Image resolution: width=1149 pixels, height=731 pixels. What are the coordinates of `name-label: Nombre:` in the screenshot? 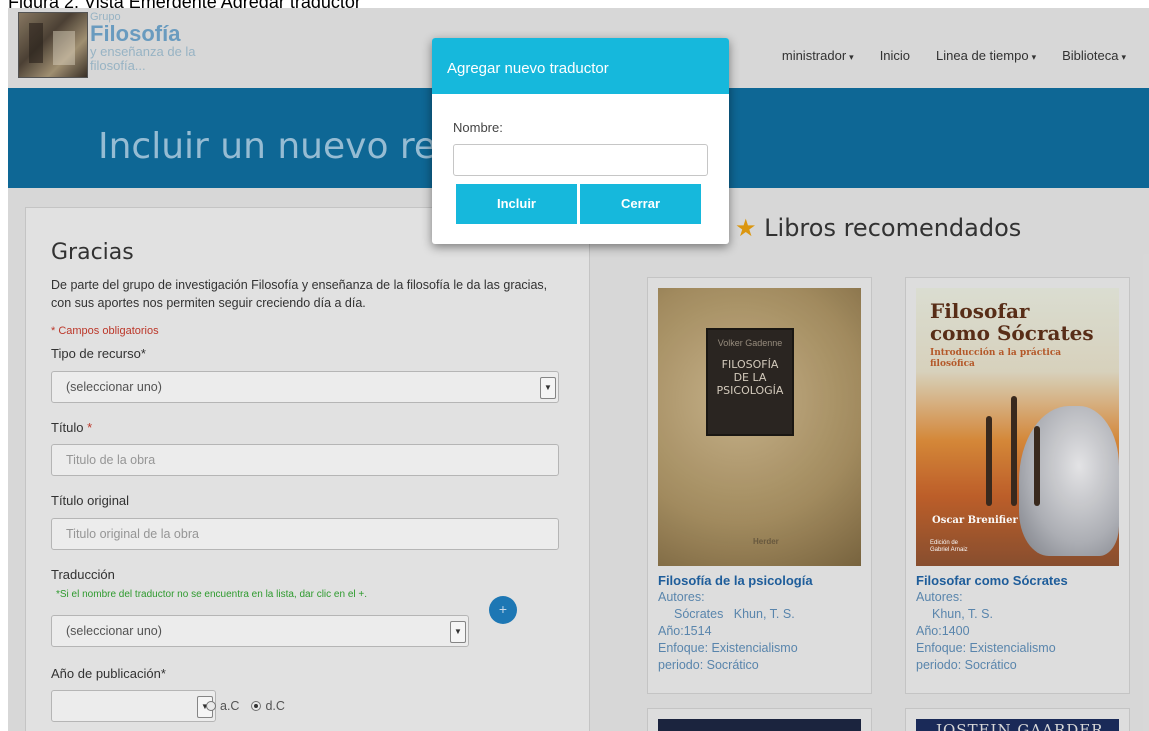 It's located at (478, 127).